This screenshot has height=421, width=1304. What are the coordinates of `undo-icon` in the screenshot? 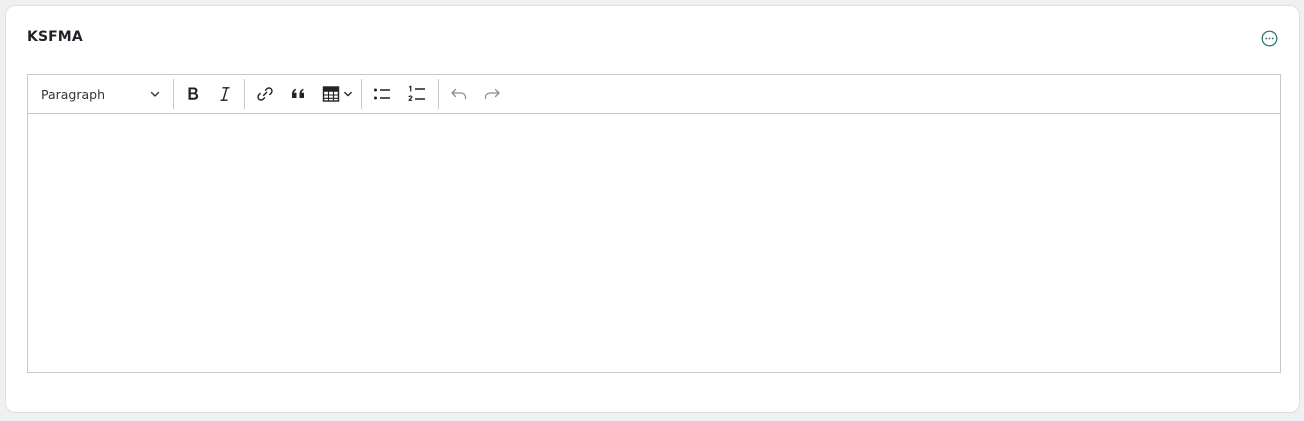 It's located at (459, 94).